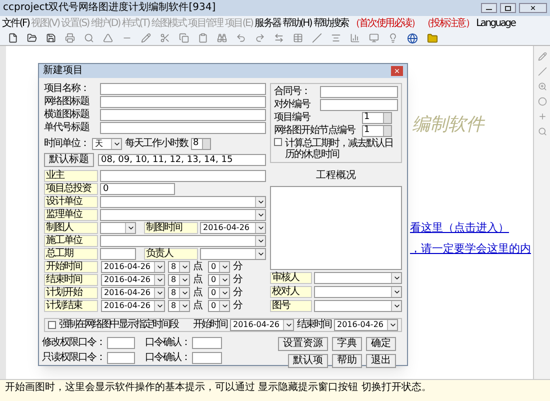  Describe the element at coordinates (459, 227) in the screenshot. I see `canvas-link: 看这里（点击进入）` at that location.